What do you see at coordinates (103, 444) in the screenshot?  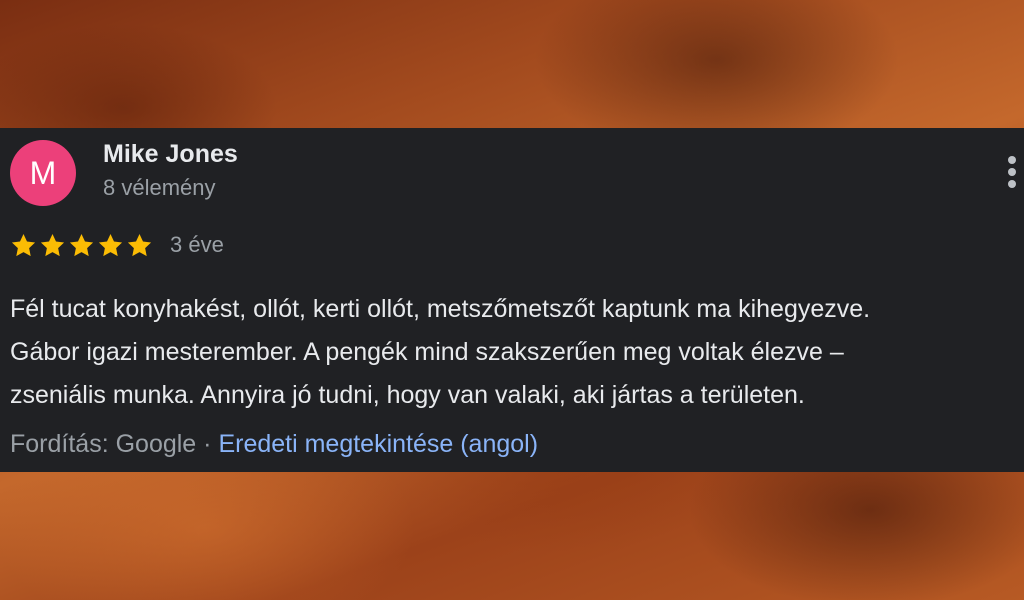 I see `translated-by: Fordítás: Google` at bounding box center [103, 444].